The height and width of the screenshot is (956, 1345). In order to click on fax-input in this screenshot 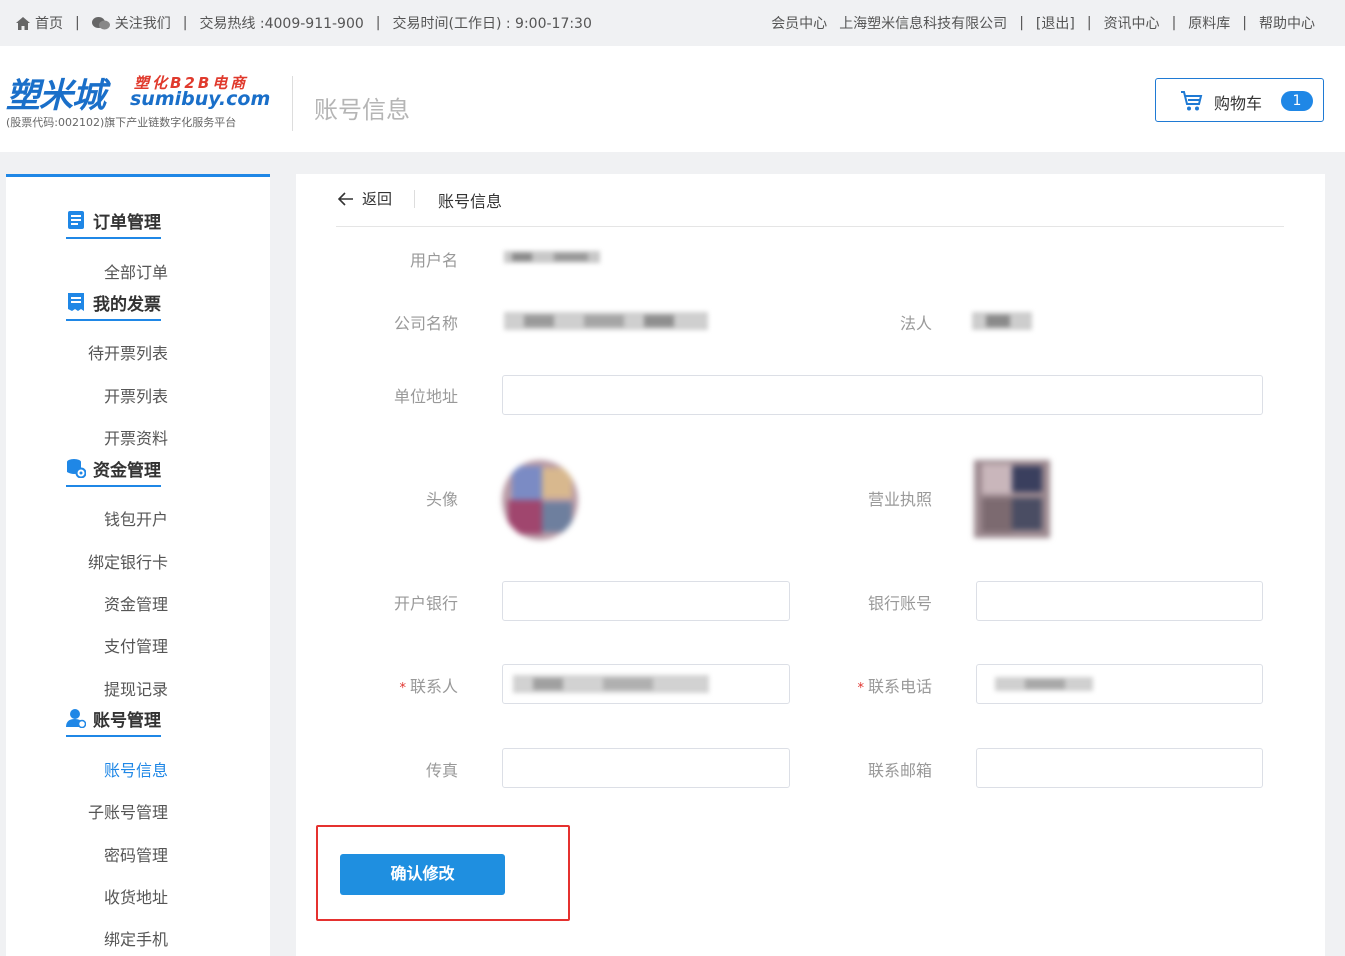, I will do `click(646, 768)`.